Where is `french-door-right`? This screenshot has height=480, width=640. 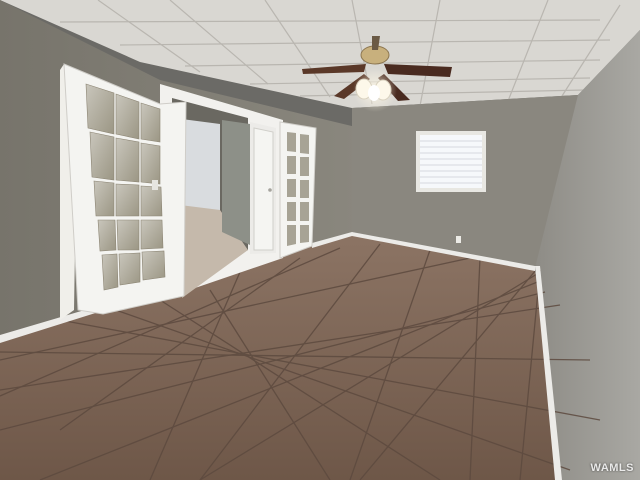
french-door-right is located at coordinates (298, 190).